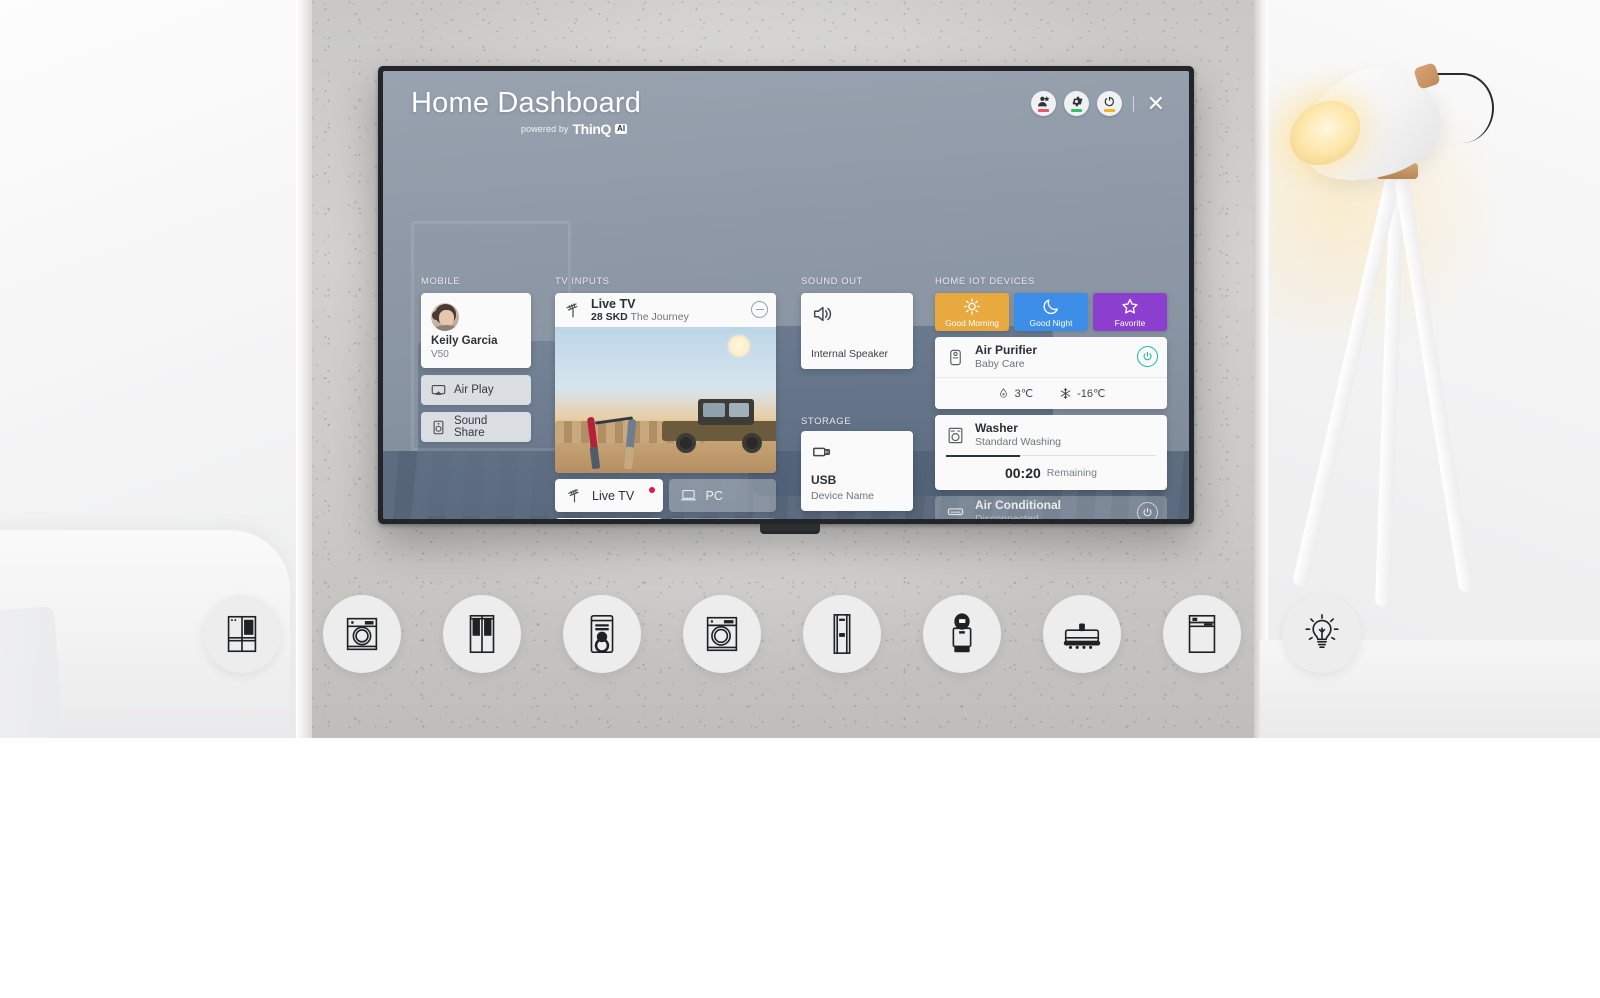  What do you see at coordinates (722, 634) in the screenshot?
I see `front-load-washer-icon-button` at bounding box center [722, 634].